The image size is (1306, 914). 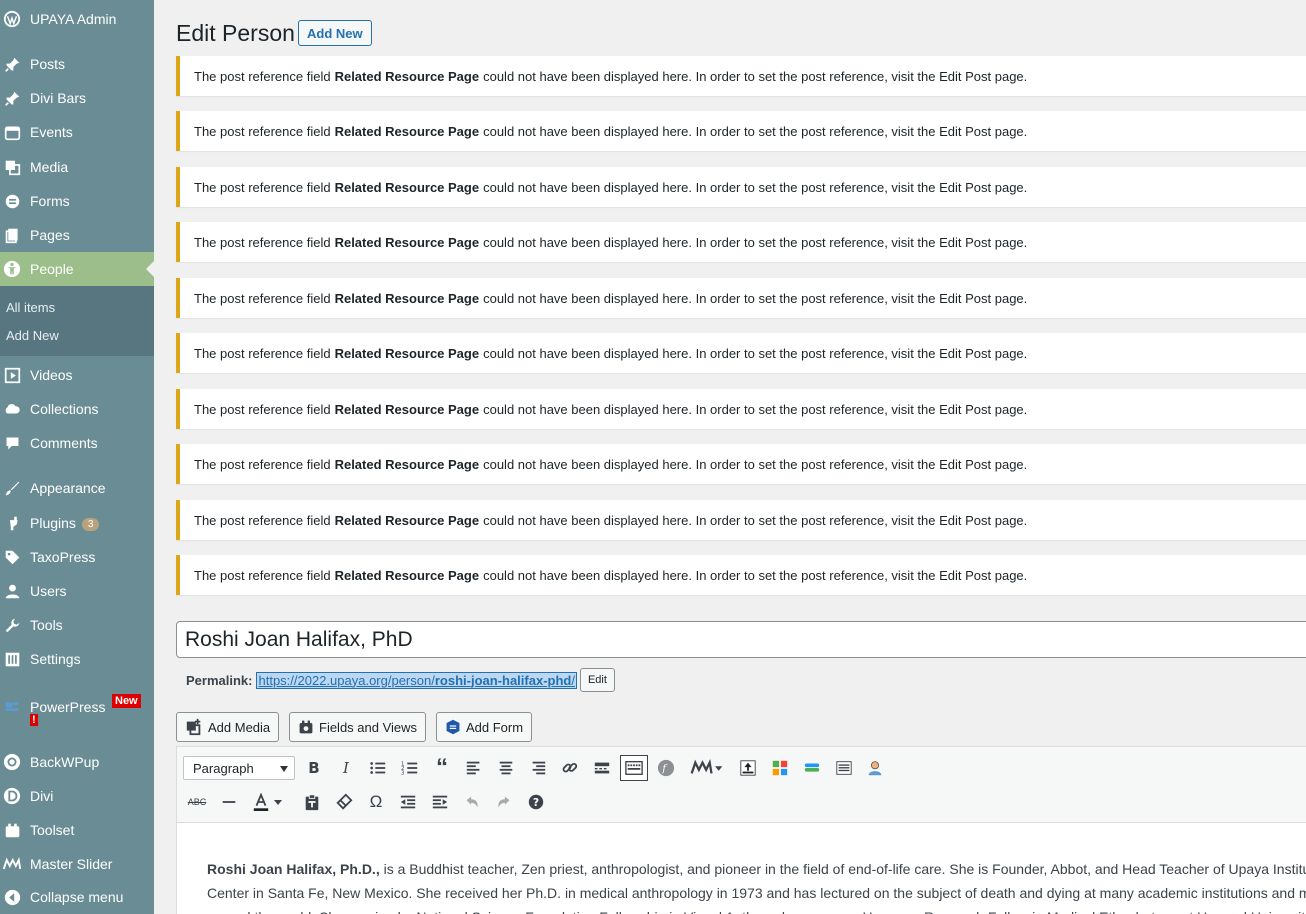 What do you see at coordinates (77, 167) in the screenshot?
I see `sidebar-item-media: Media` at bounding box center [77, 167].